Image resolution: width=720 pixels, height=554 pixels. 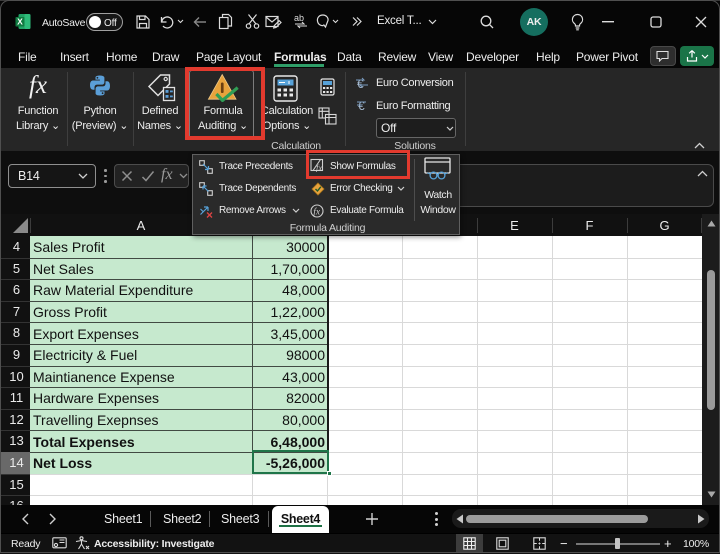 What do you see at coordinates (299, 18) in the screenshot?
I see `svg-text: ab` at bounding box center [299, 18].